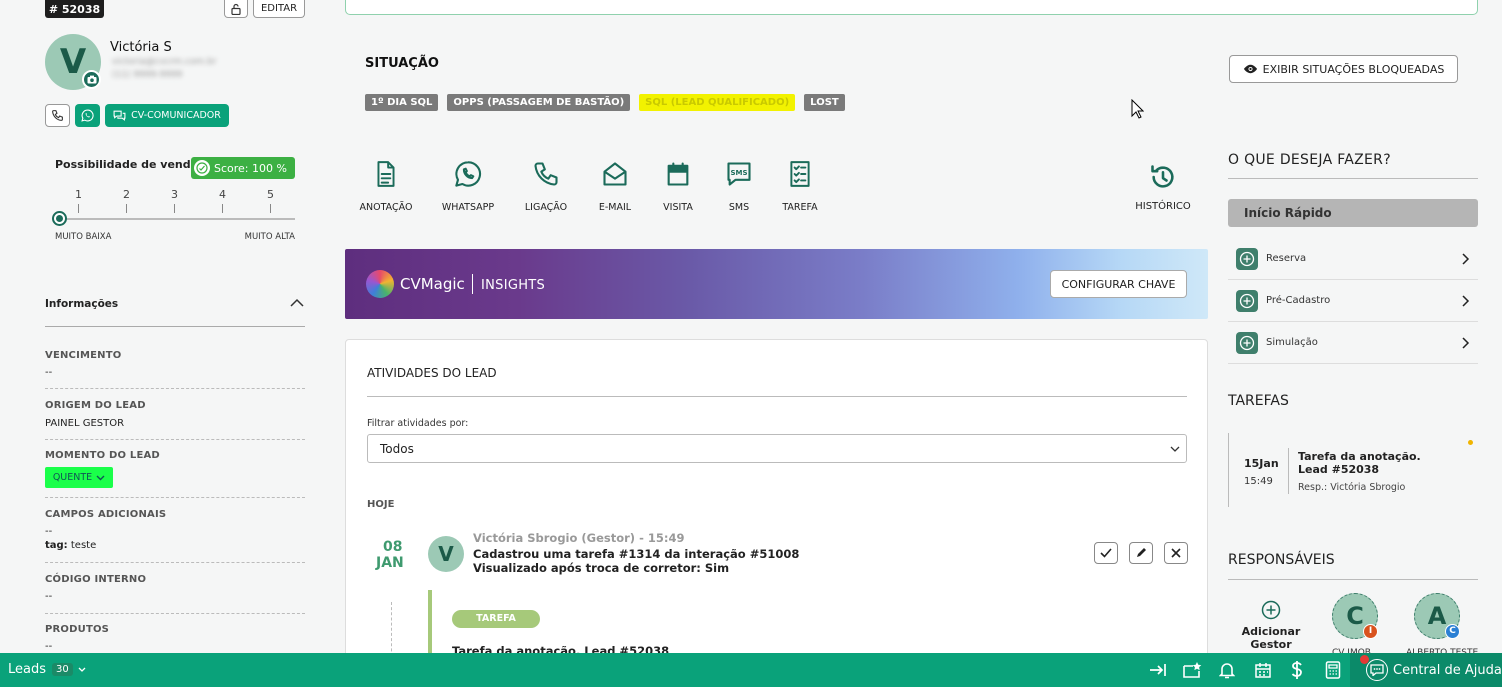 This screenshot has width=1502, height=687. What do you see at coordinates (1309, 160) in the screenshot?
I see `right-title: O QUE DESEJA FAZER?` at bounding box center [1309, 160].